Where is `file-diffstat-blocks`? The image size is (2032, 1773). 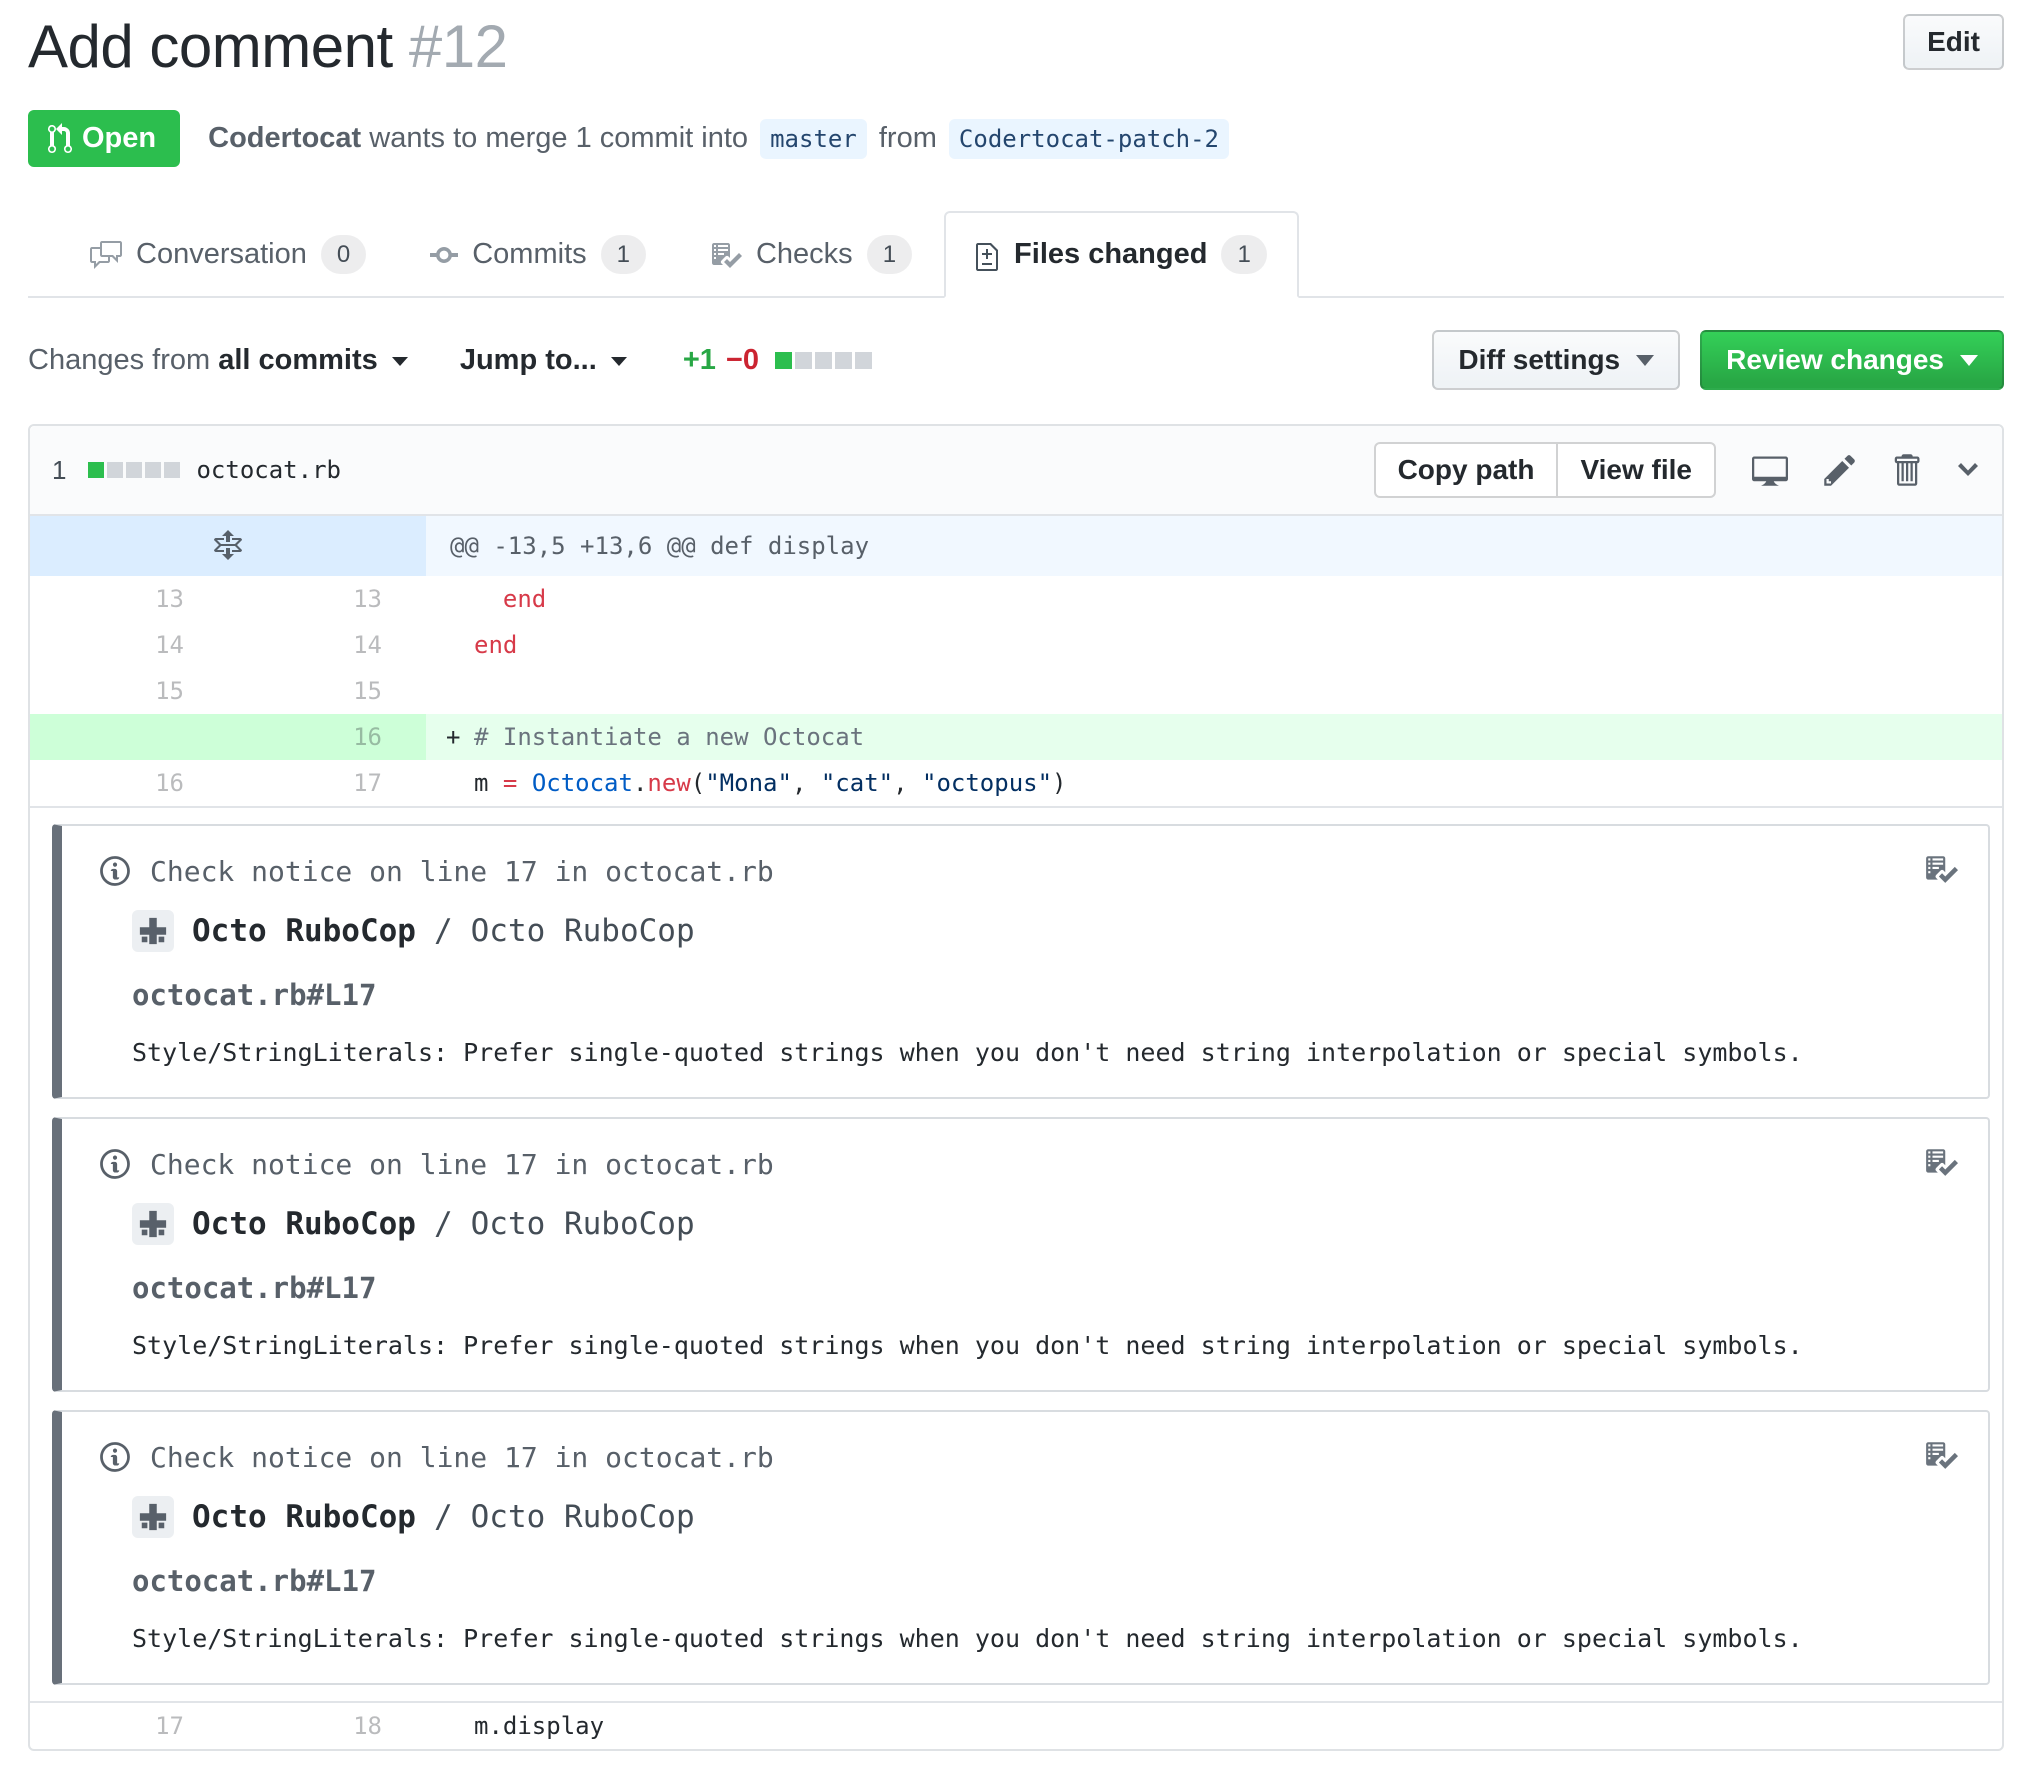 file-diffstat-blocks is located at coordinates (134, 470).